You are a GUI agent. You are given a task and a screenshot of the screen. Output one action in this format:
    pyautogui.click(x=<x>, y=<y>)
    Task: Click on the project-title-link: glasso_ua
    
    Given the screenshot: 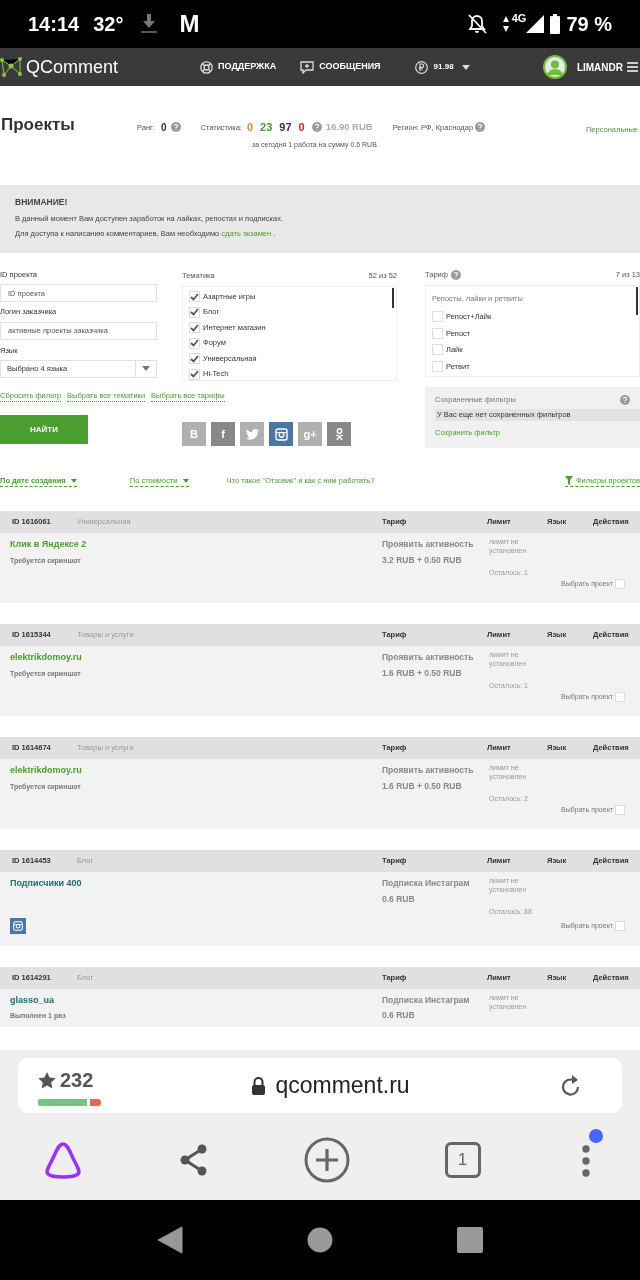 What is the action you would take?
    pyautogui.click(x=196, y=1000)
    